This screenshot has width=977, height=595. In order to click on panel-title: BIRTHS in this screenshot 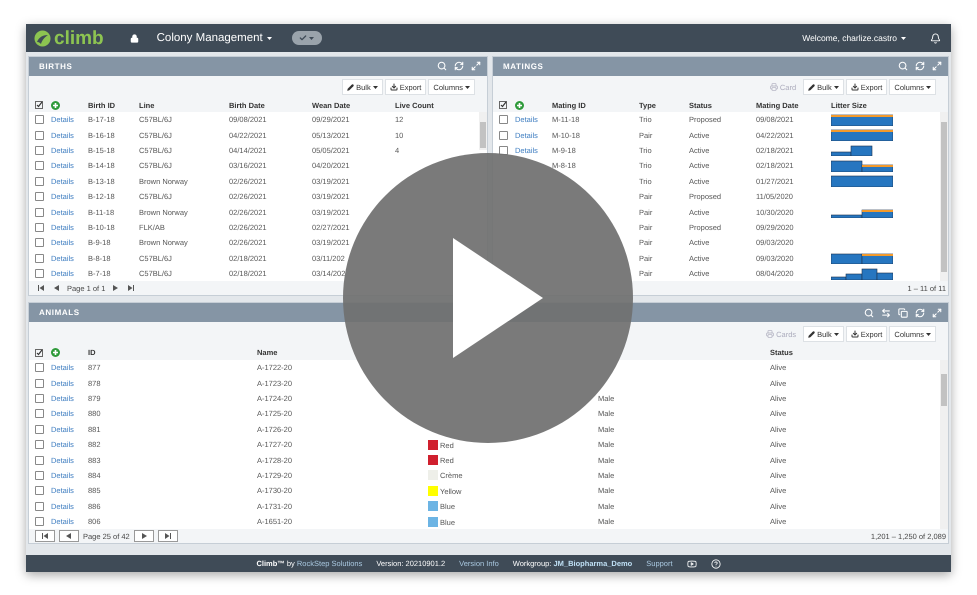, I will do `click(55, 66)`.